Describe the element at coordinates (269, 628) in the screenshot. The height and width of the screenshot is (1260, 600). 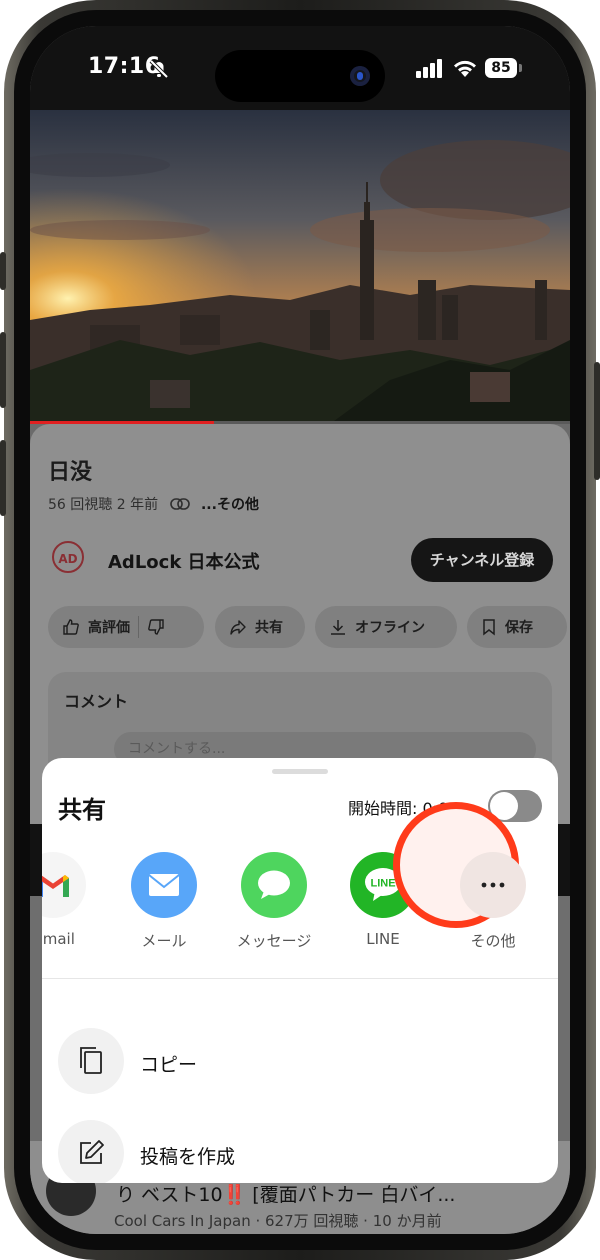
I see `share-label: 共有` at that location.